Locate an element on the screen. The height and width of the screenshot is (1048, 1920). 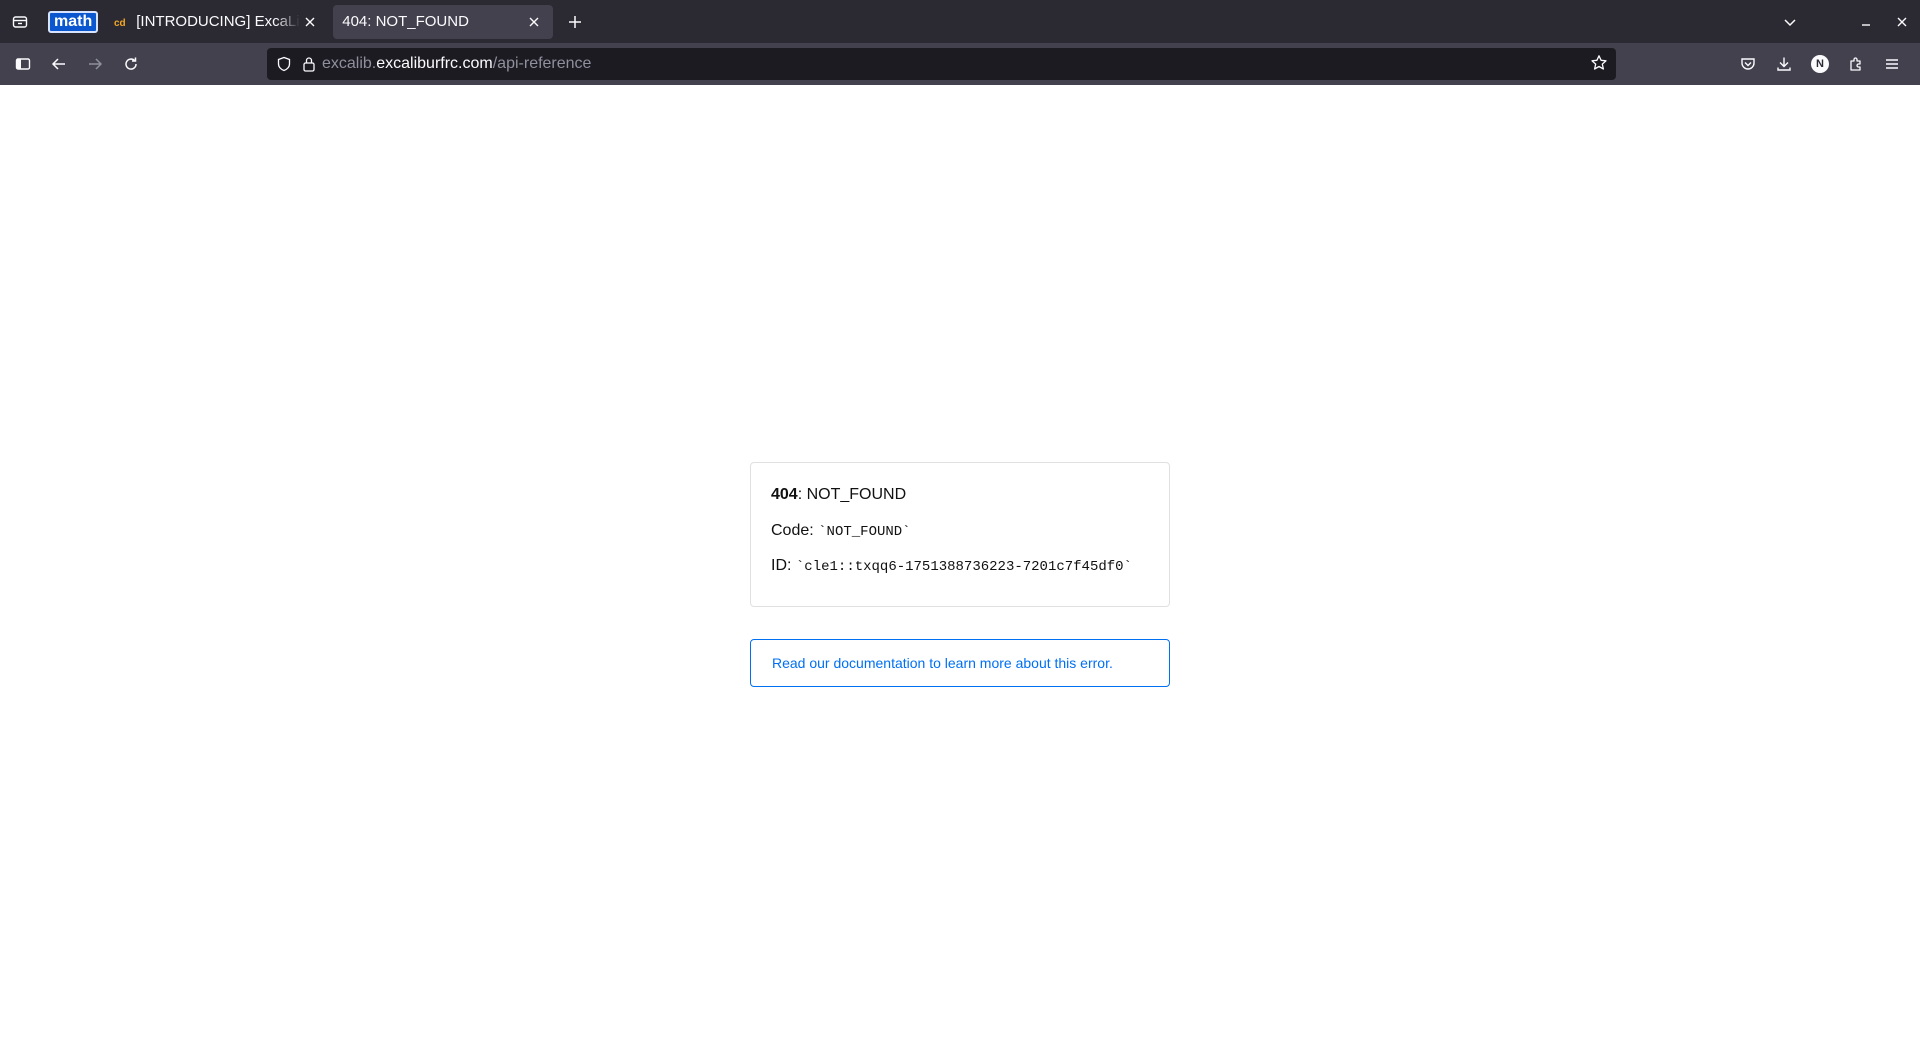
toolbar-right: N is located at coordinates (1820, 64).